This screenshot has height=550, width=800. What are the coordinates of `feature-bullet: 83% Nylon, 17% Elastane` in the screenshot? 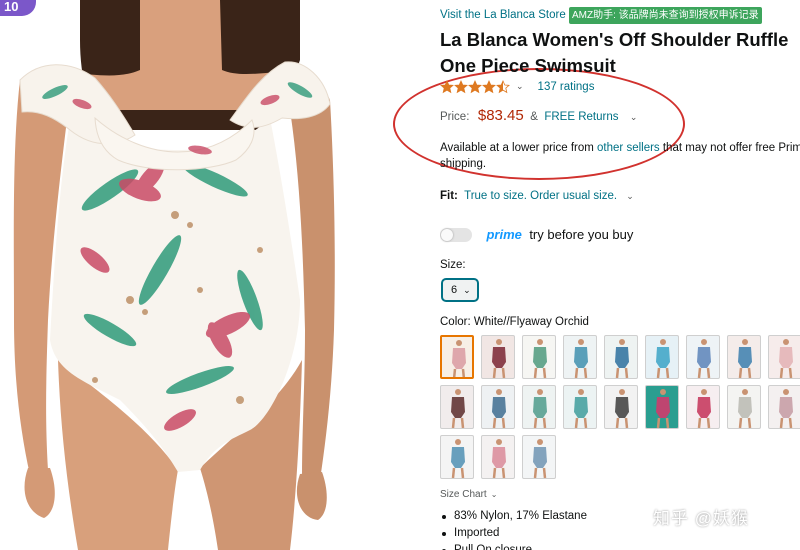 It's located at (513, 516).